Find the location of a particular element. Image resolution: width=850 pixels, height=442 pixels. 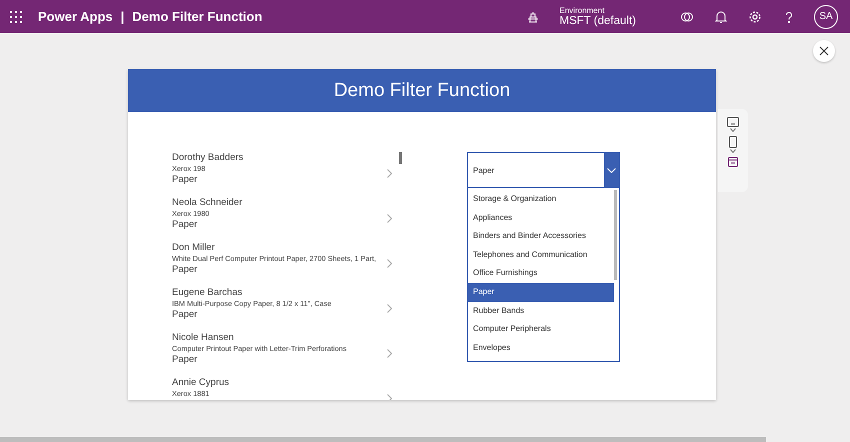

horizontal-scrollbar is located at coordinates (383, 439).